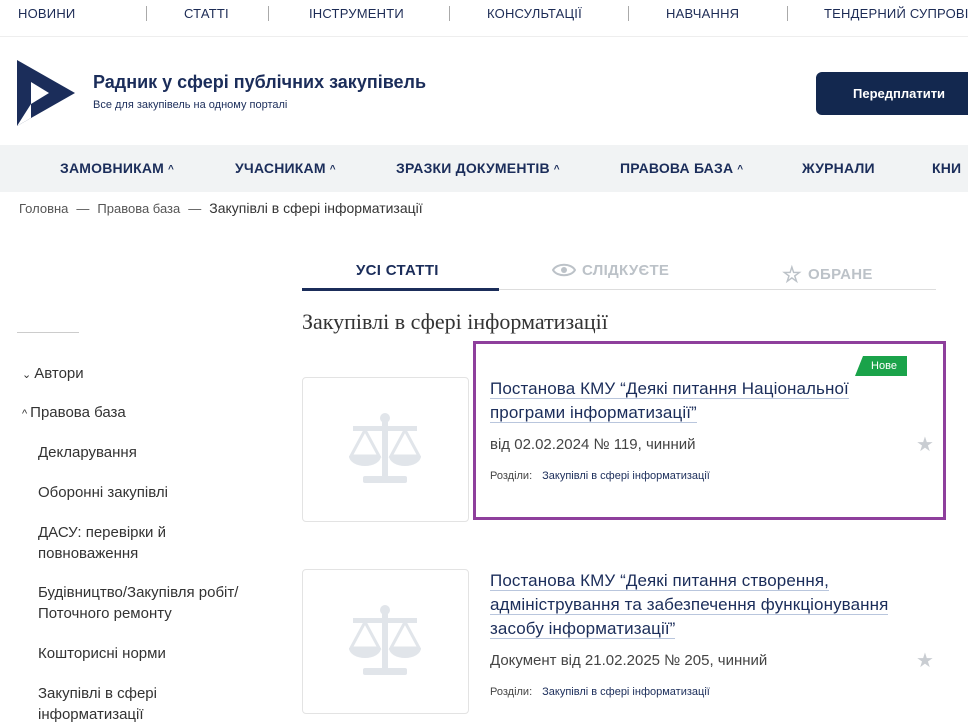 Image resolution: width=968 pixels, height=727 pixels. I want to click on brand-title: Радник у сфері публічних закупівель, so click(259, 82).